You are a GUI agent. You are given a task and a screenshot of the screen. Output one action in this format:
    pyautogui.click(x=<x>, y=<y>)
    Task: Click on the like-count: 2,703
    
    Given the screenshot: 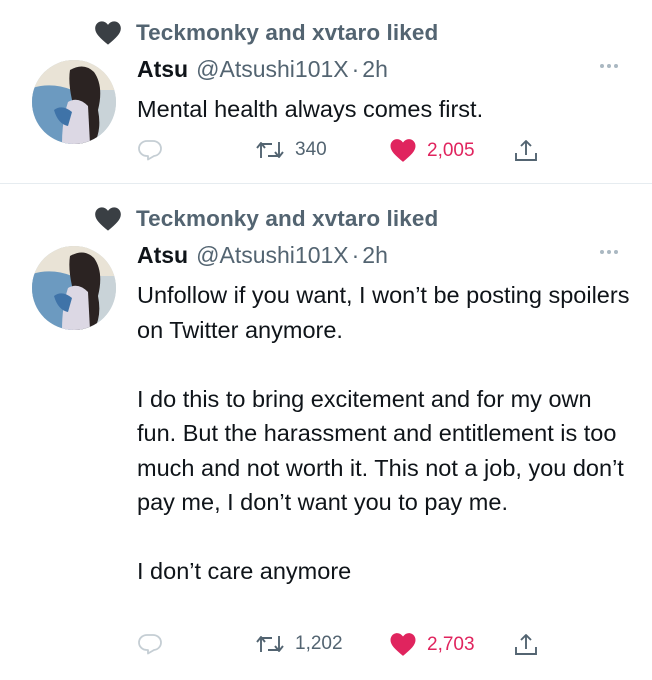 What is the action you would take?
    pyautogui.click(x=451, y=644)
    